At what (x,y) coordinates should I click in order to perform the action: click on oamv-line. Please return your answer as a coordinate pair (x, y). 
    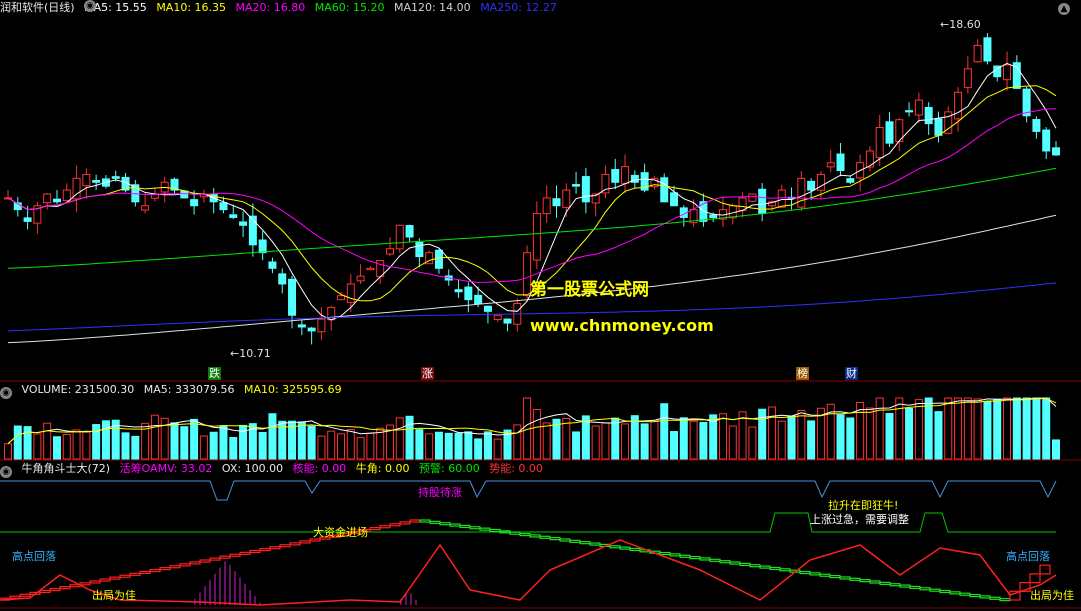
    Looking at the image, I should click on (528, 490).